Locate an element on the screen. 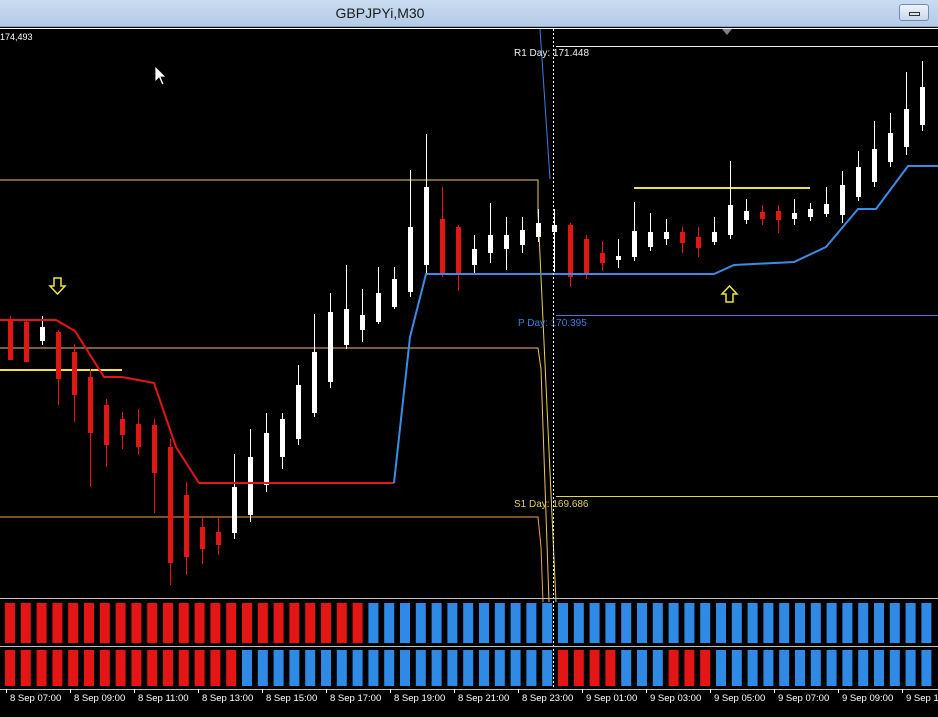 The image size is (938, 717). time-label: 9 Sep 07:00 is located at coordinates (803, 698).